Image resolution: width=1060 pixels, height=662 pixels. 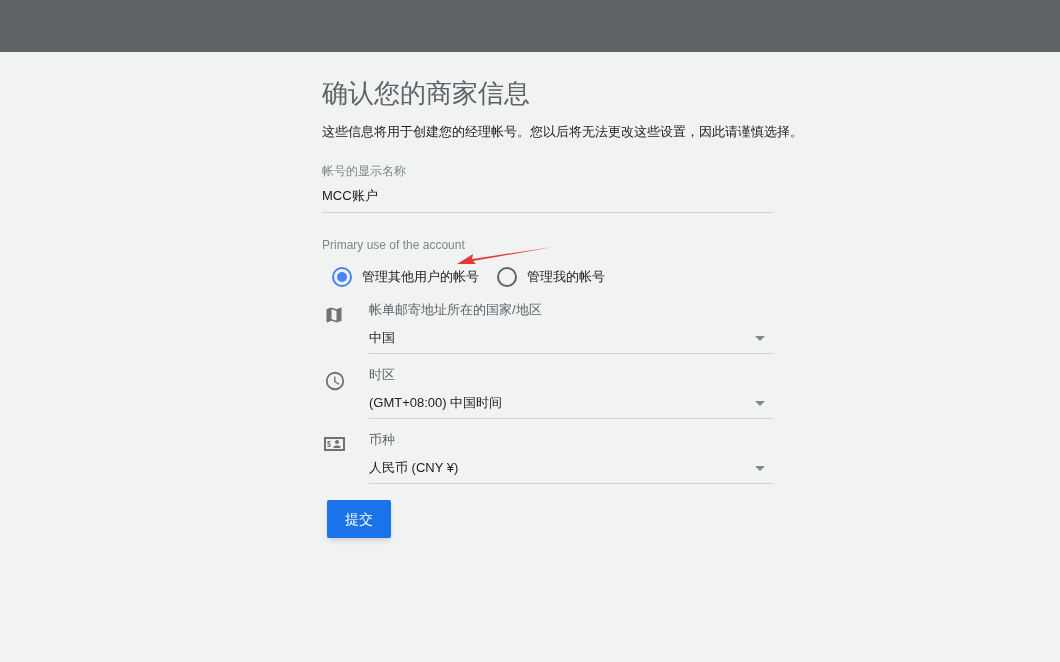 I want to click on radio-group-label: Primary use of the account, so click(x=394, y=245).